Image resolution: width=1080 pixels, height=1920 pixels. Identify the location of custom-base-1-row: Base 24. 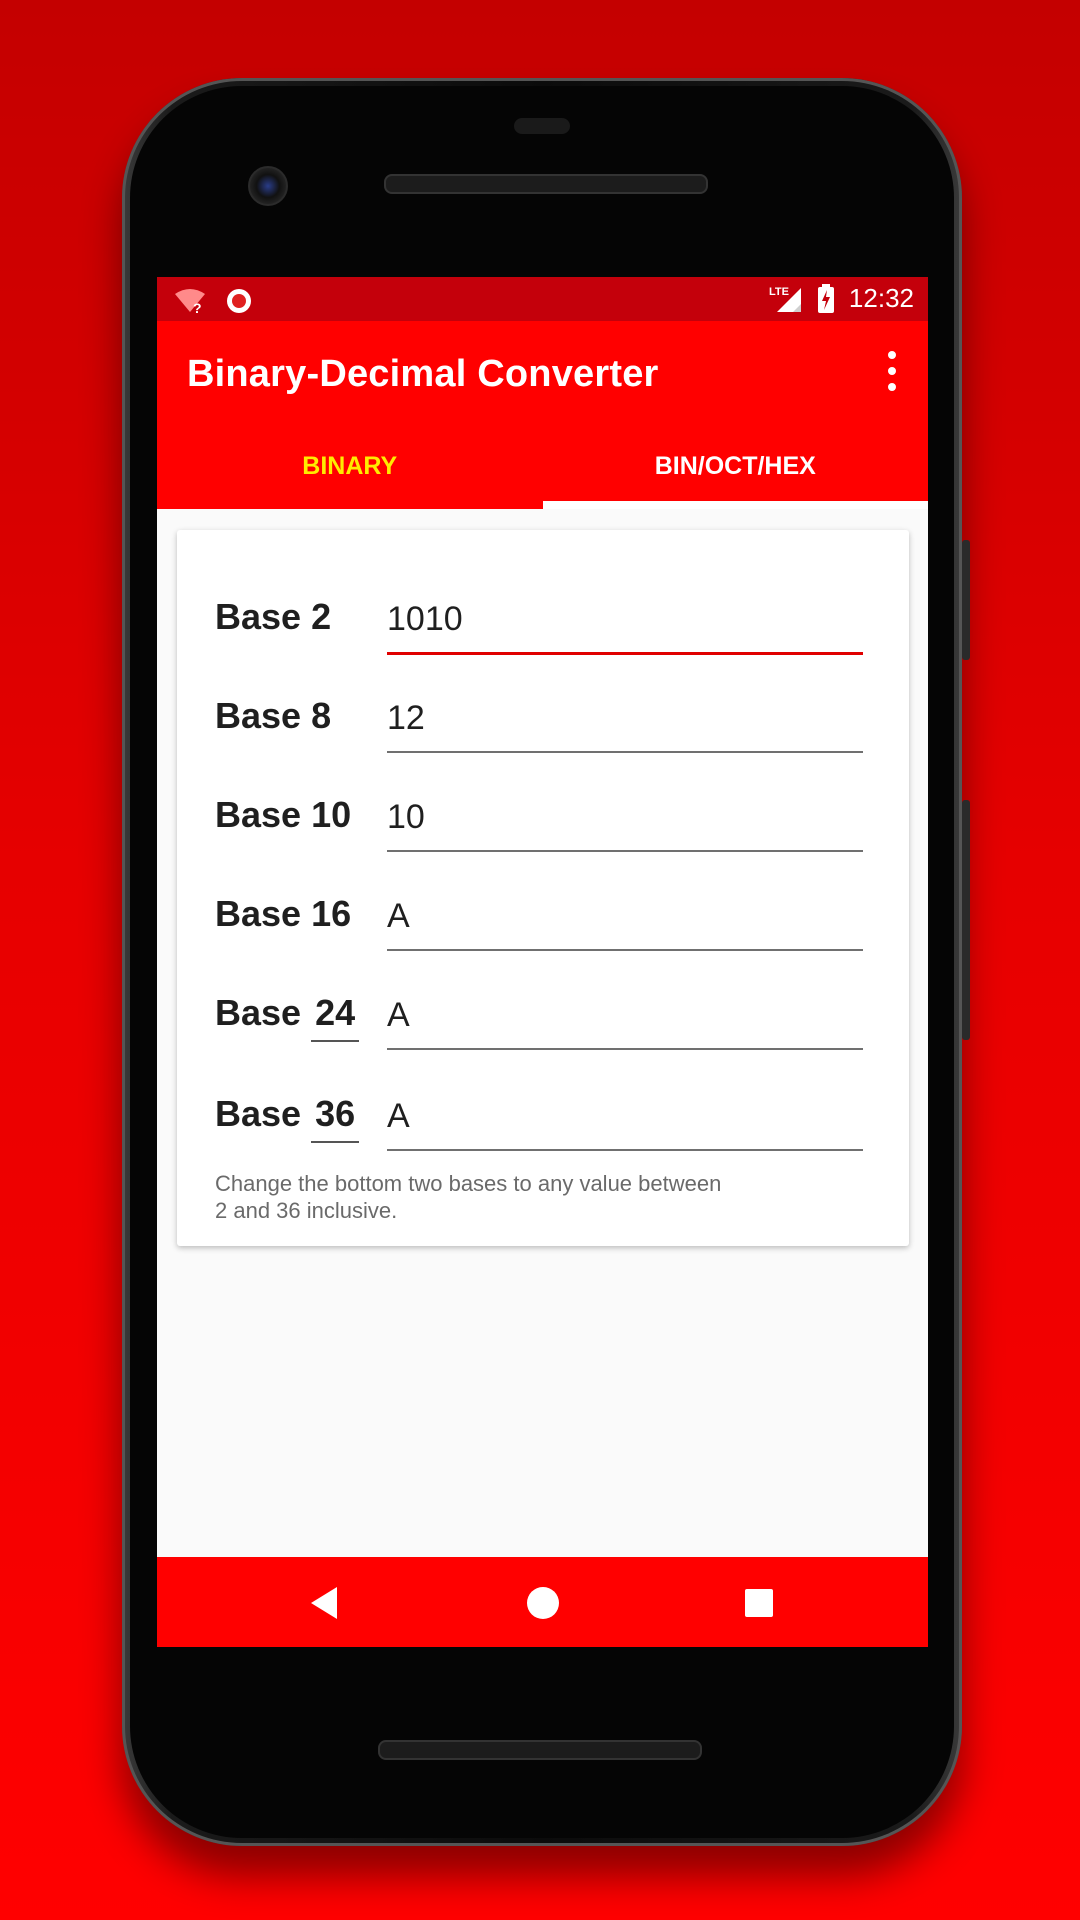
(539, 1010).